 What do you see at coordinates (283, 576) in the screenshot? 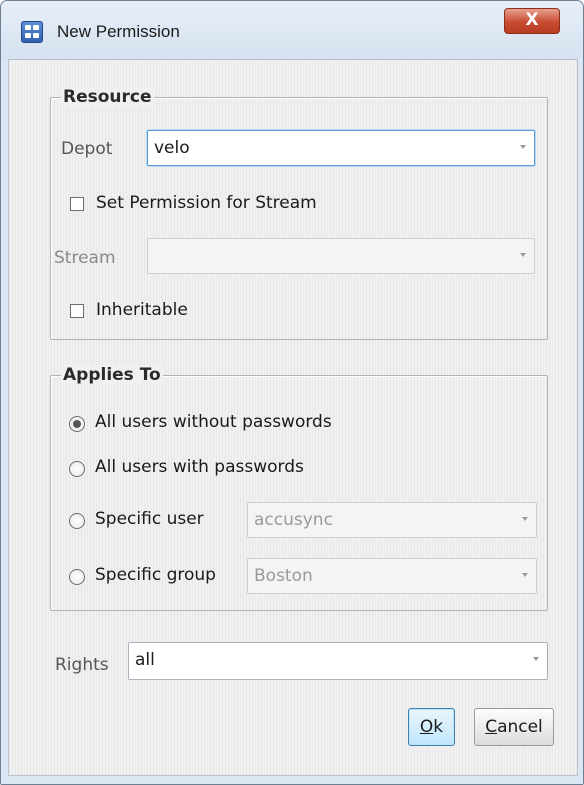
I see `specific-group-value: Boston` at bounding box center [283, 576].